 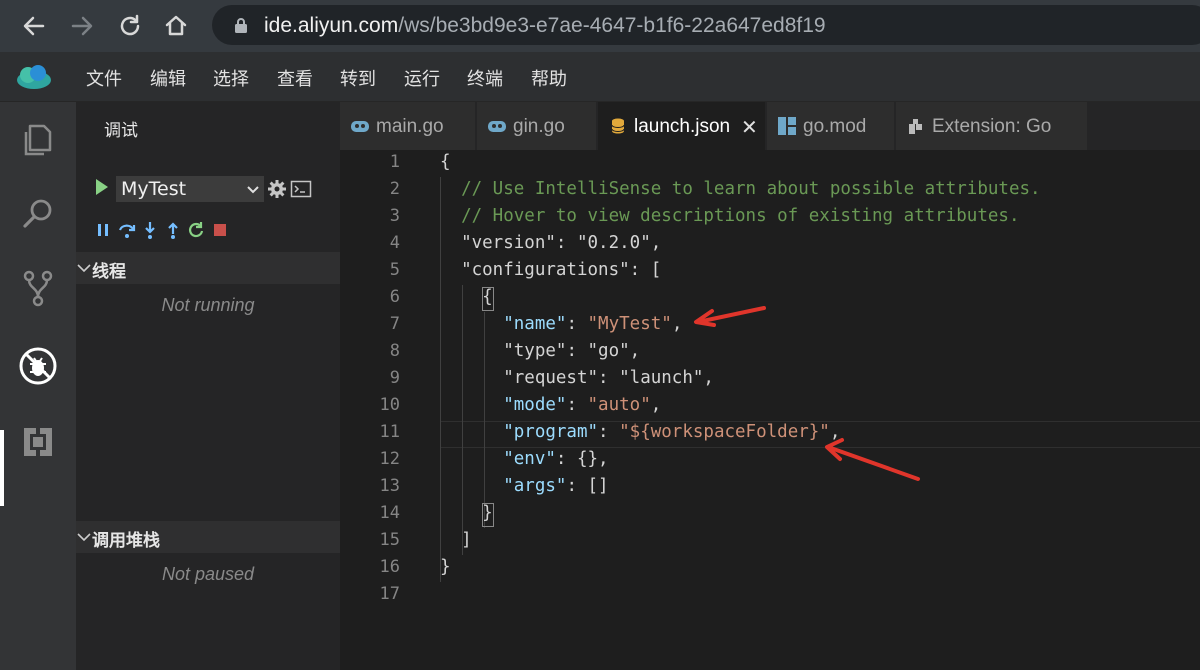 I want to click on close-icon: ✕, so click(x=750, y=127).